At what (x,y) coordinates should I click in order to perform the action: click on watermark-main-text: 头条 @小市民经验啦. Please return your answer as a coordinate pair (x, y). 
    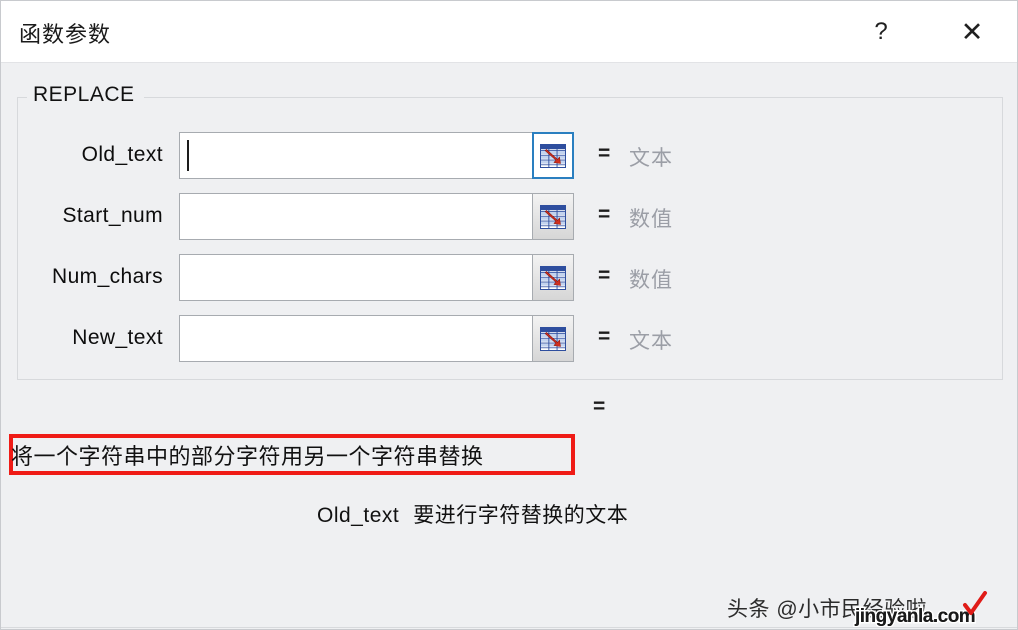
    Looking at the image, I should click on (827, 609).